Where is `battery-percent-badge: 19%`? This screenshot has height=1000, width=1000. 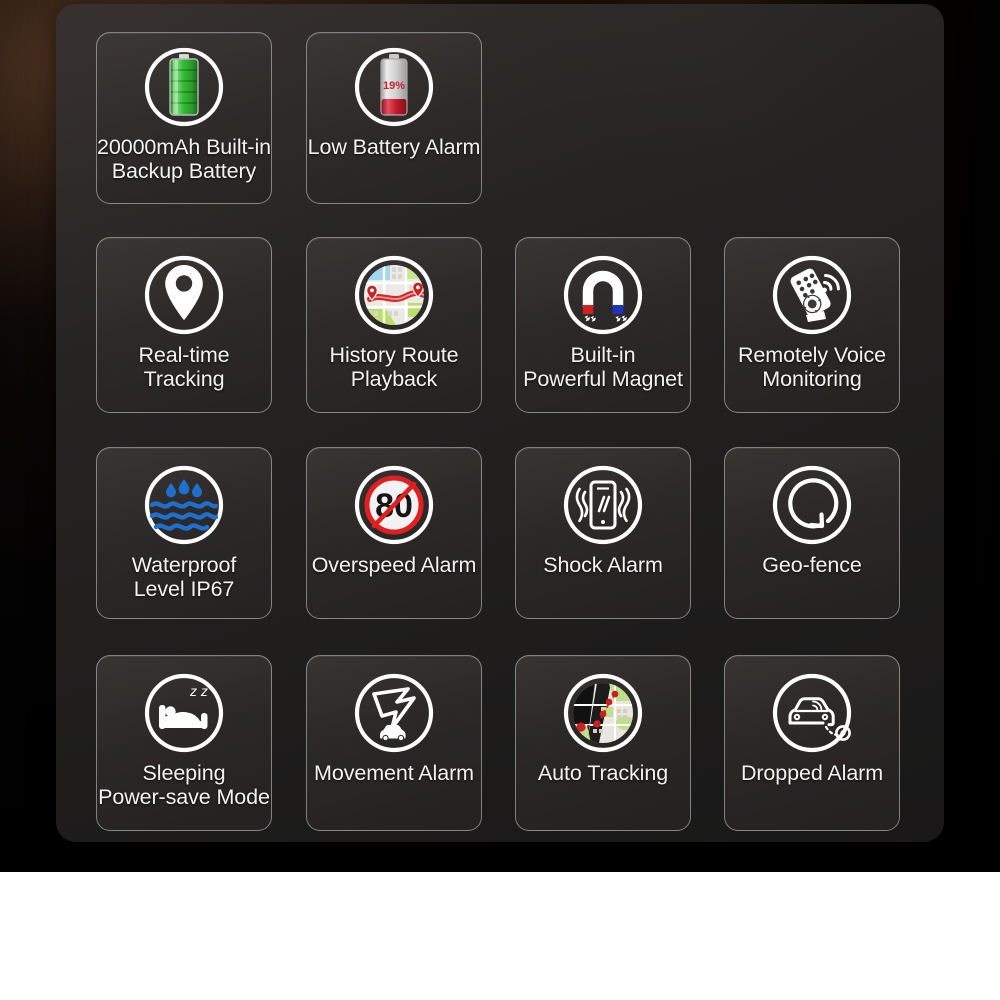
battery-percent-badge: 19% is located at coordinates (394, 86).